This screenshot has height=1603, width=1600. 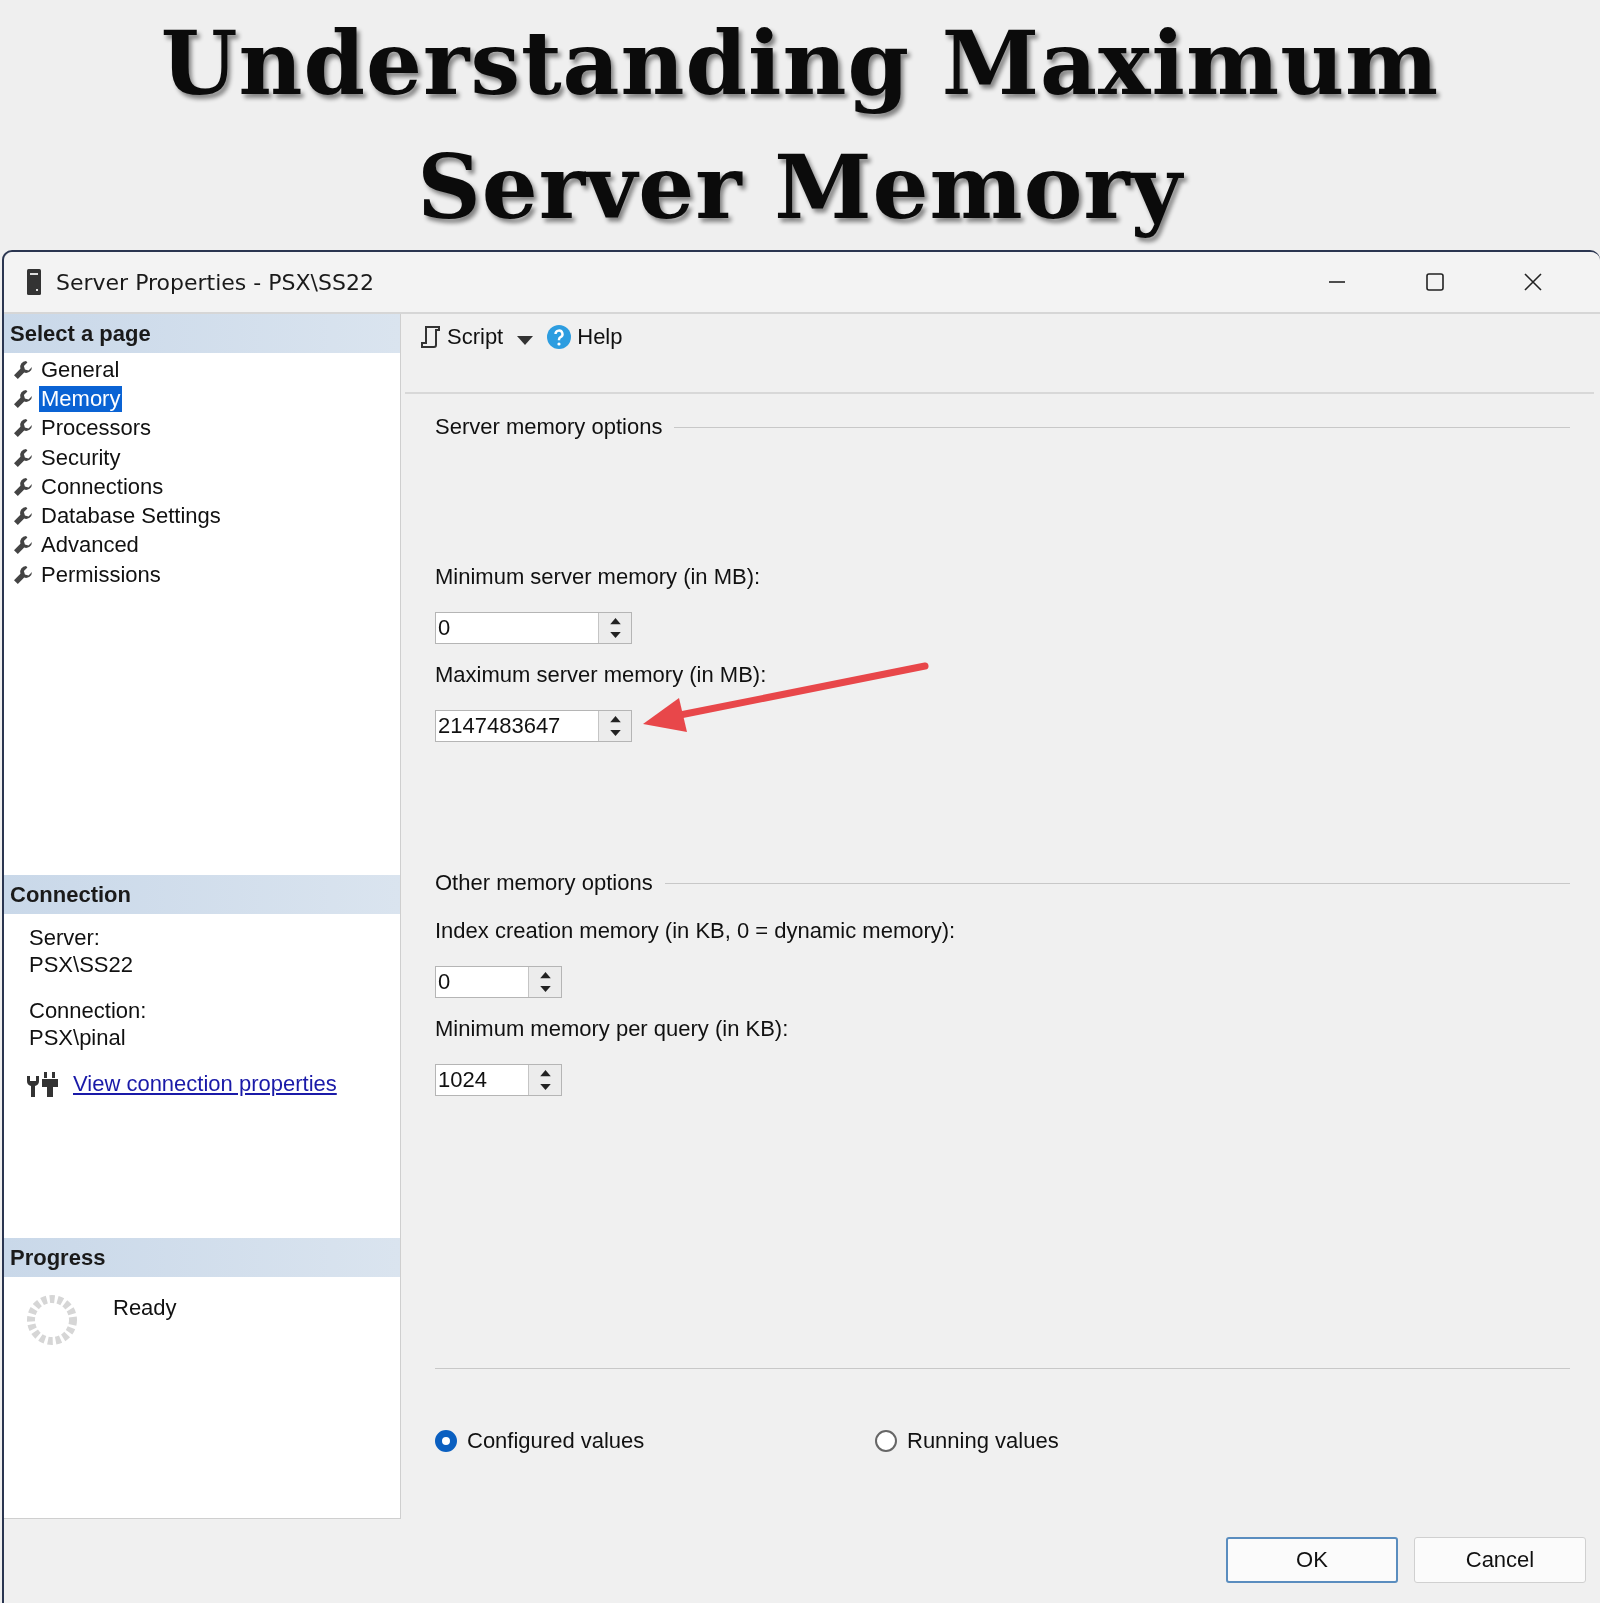 What do you see at coordinates (96, 428) in the screenshot?
I see `page-list-item: Processors` at bounding box center [96, 428].